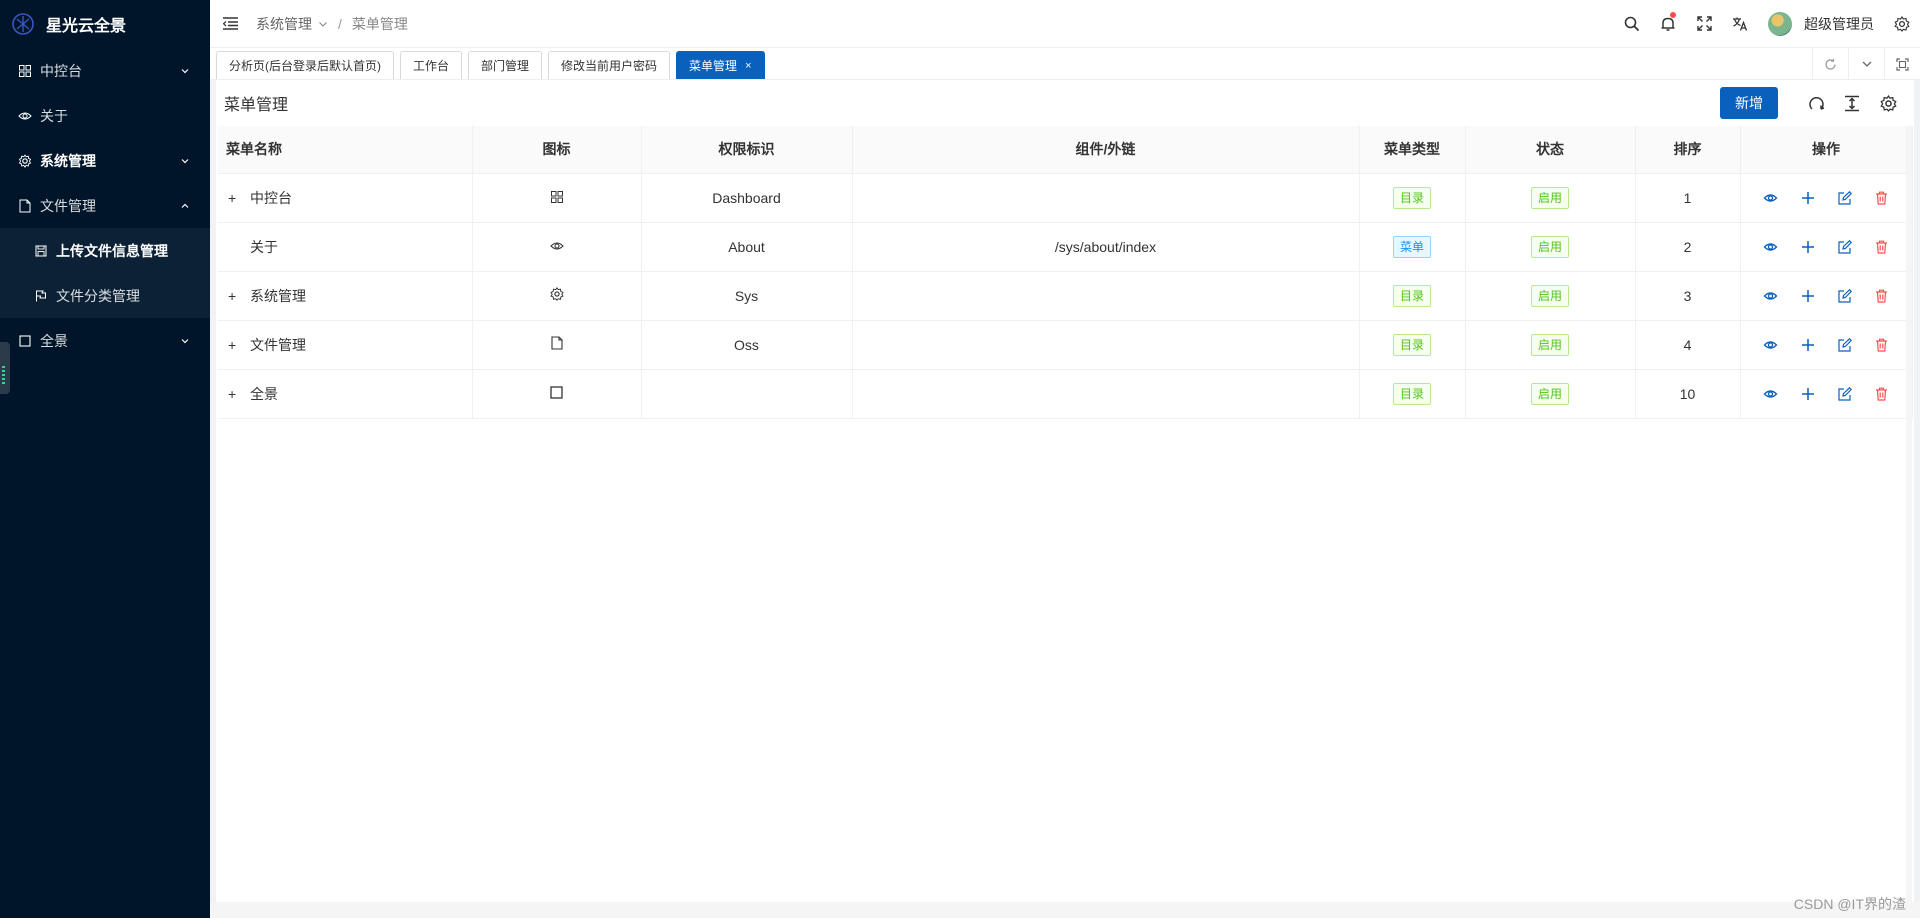  I want to click on cell-permission: About, so click(747, 247).